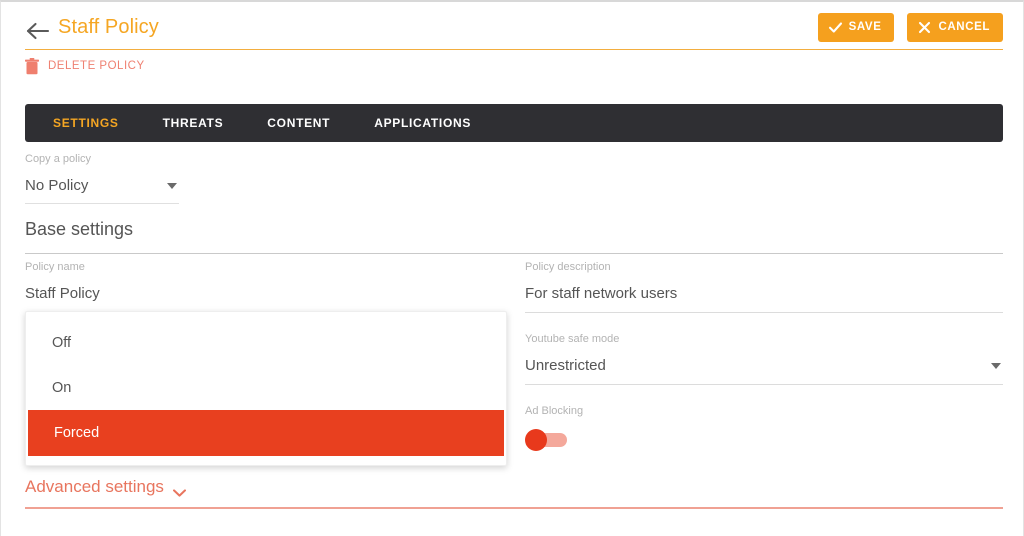  Describe the element at coordinates (55, 267) in the screenshot. I see `policy-name-label: Policy name` at that location.